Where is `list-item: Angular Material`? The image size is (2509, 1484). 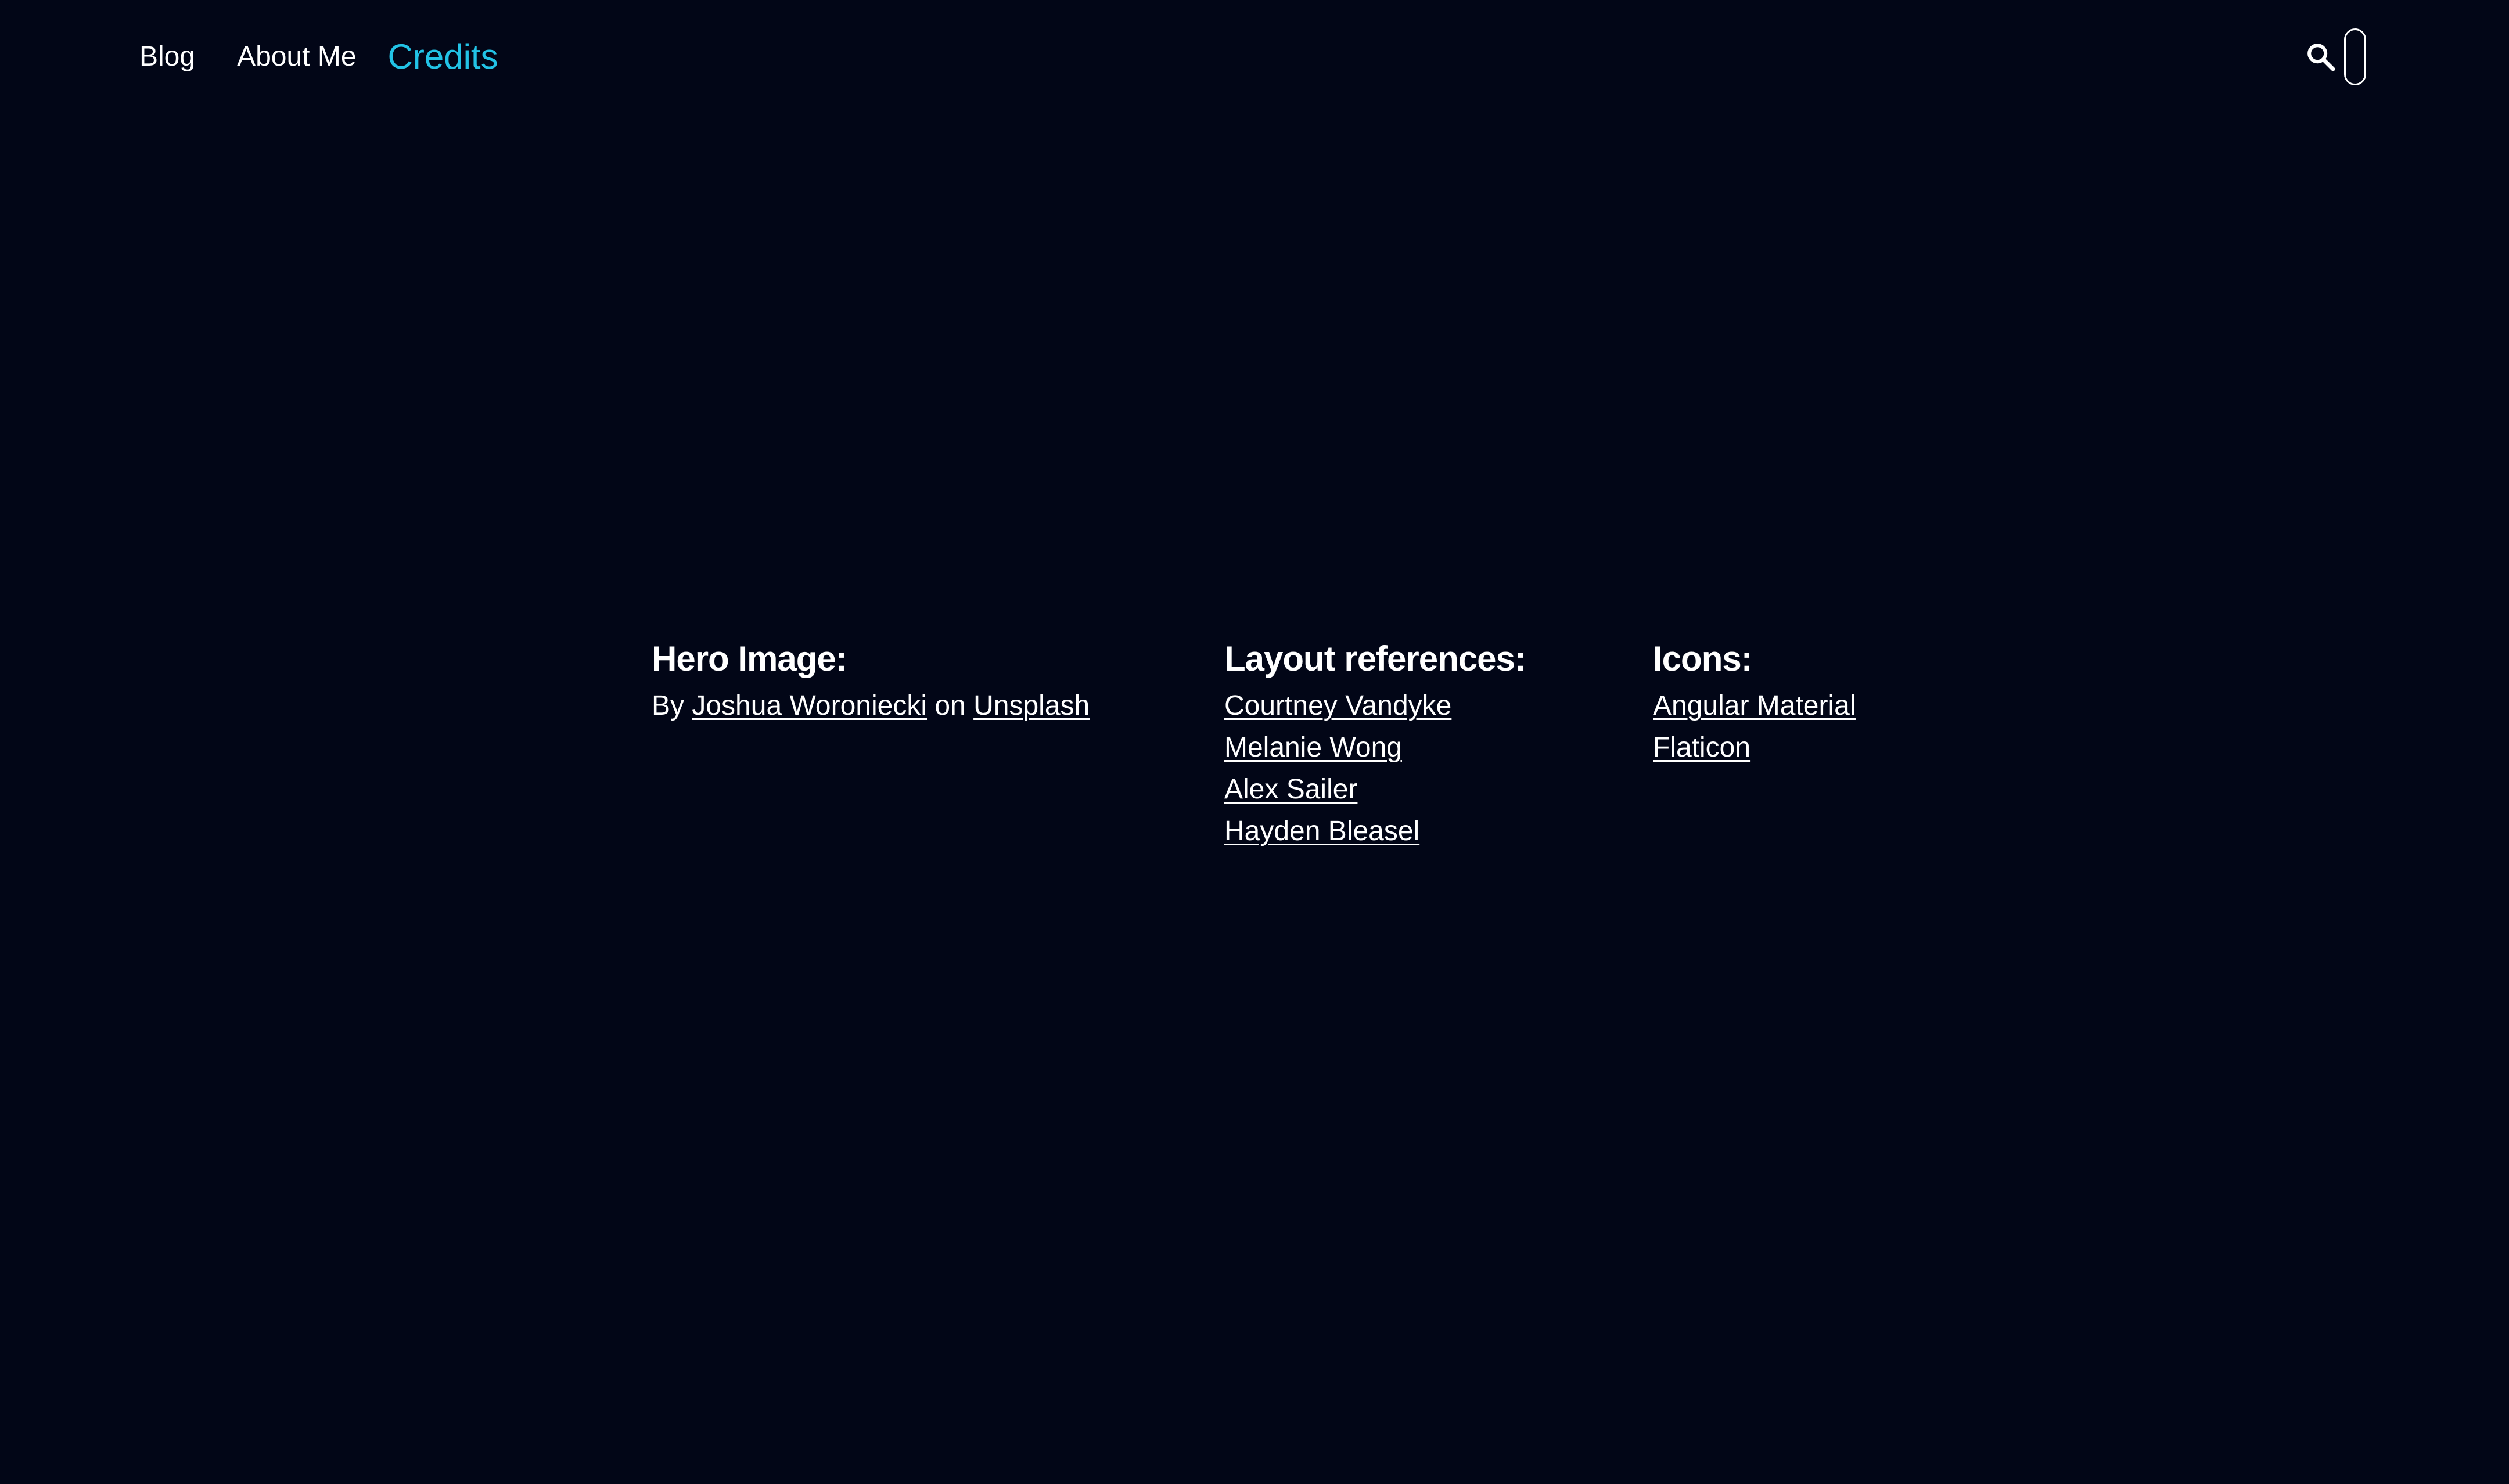 list-item: Angular Material is located at coordinates (1755, 706).